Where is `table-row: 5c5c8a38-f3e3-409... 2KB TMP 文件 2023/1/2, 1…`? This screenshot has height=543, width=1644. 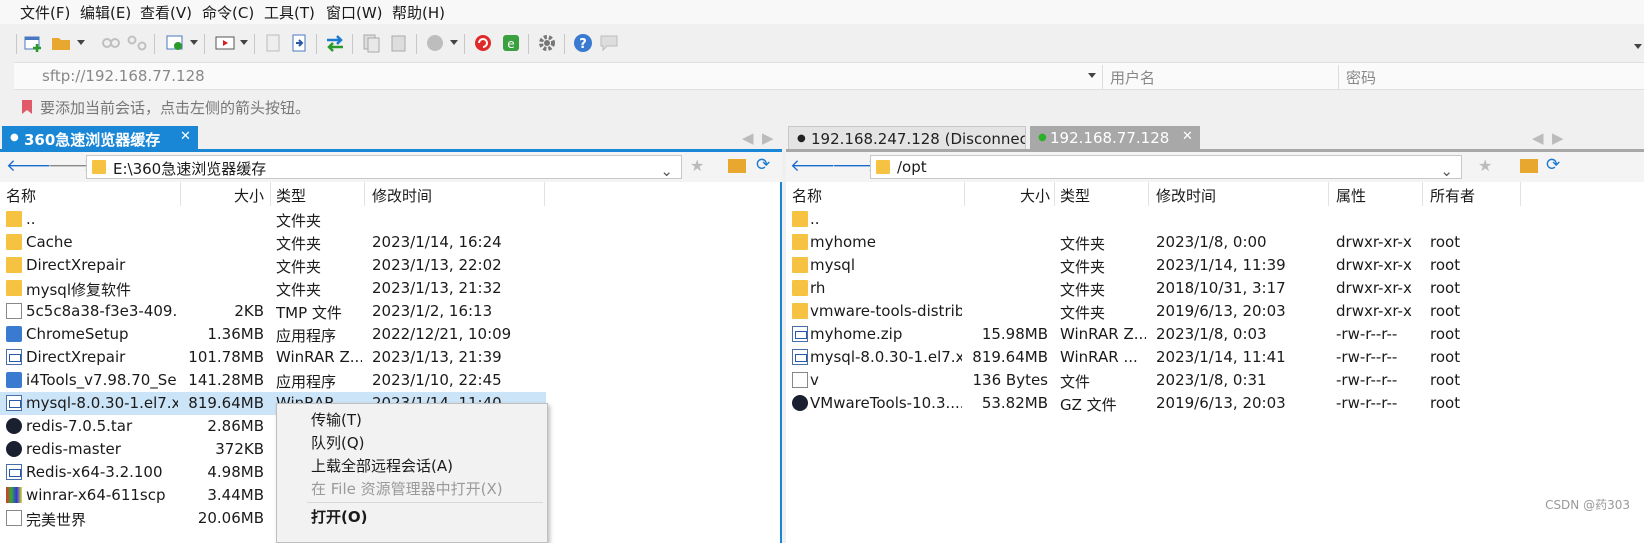 table-row: 5c5c8a38-f3e3-409... 2KB TMP 文件 2023/1/2, 1… is located at coordinates (390, 311).